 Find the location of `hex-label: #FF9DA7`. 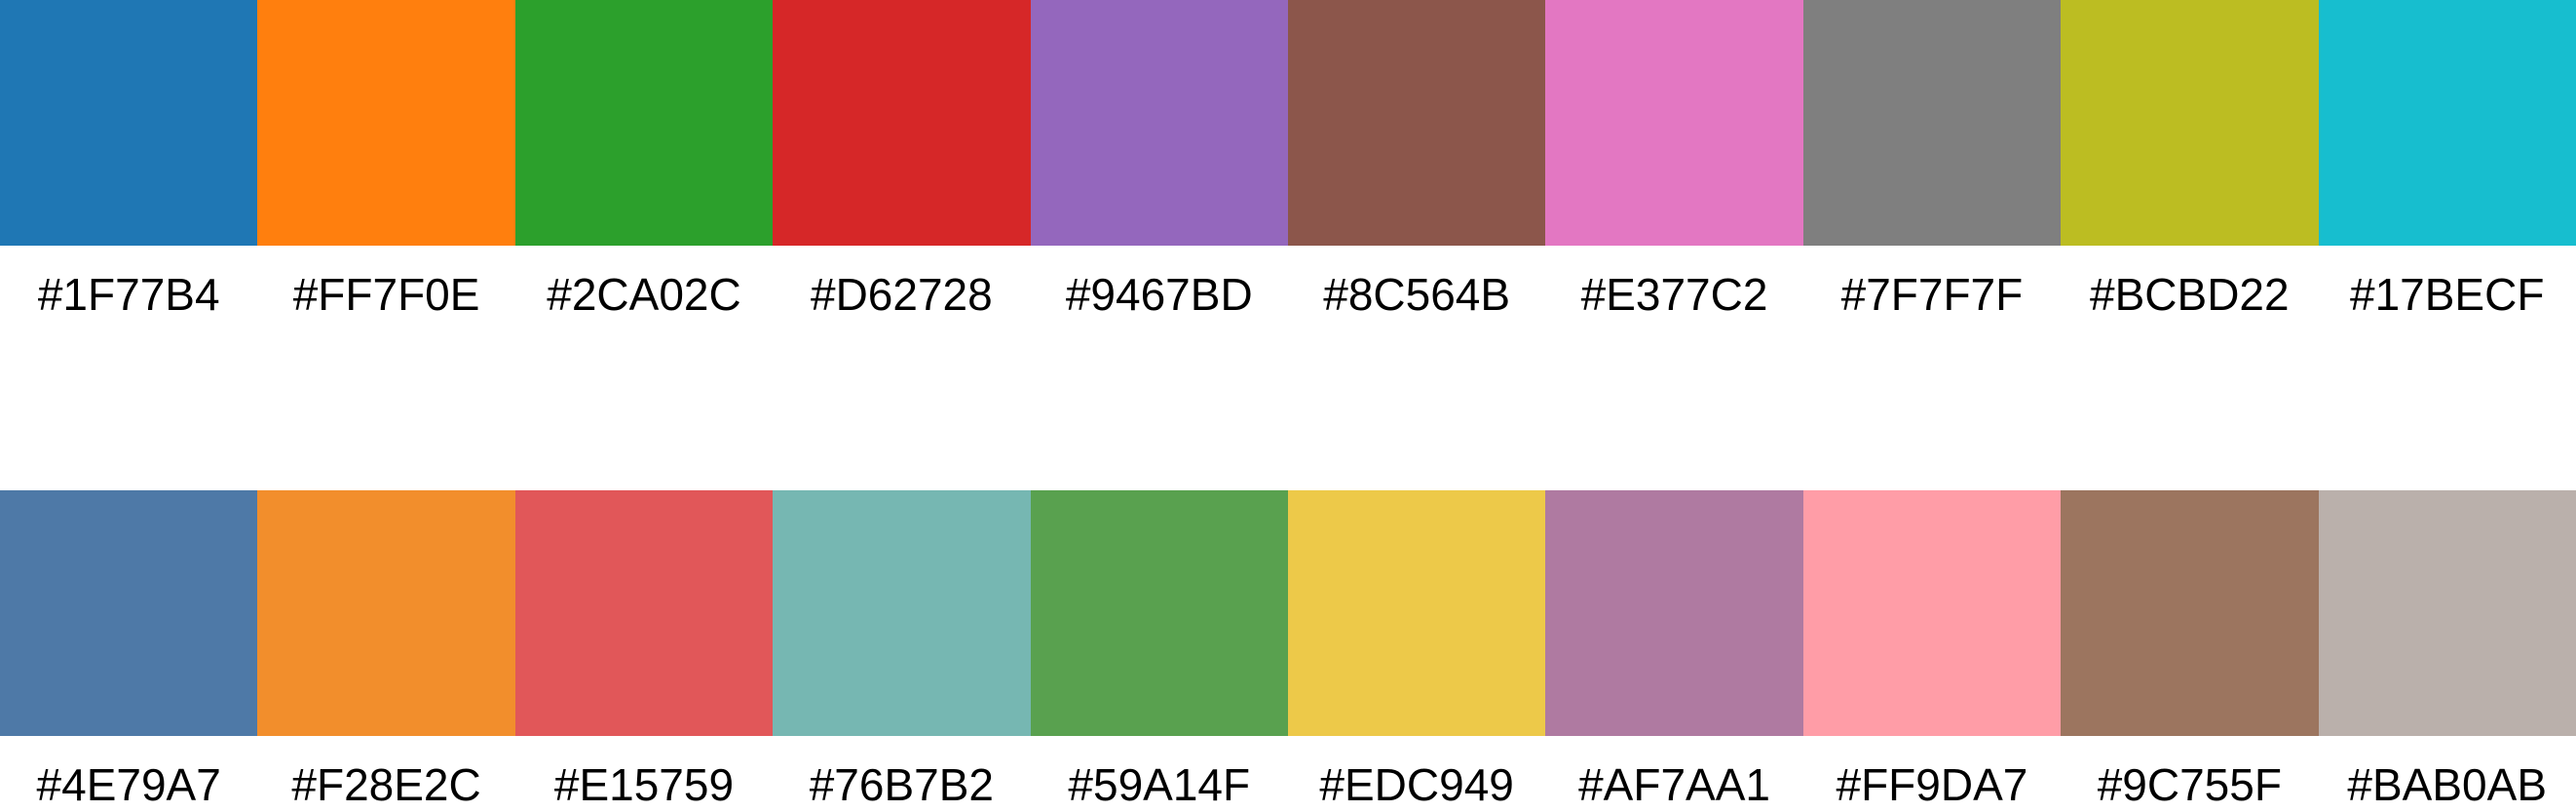

hex-label: #FF9DA7 is located at coordinates (1932, 785).